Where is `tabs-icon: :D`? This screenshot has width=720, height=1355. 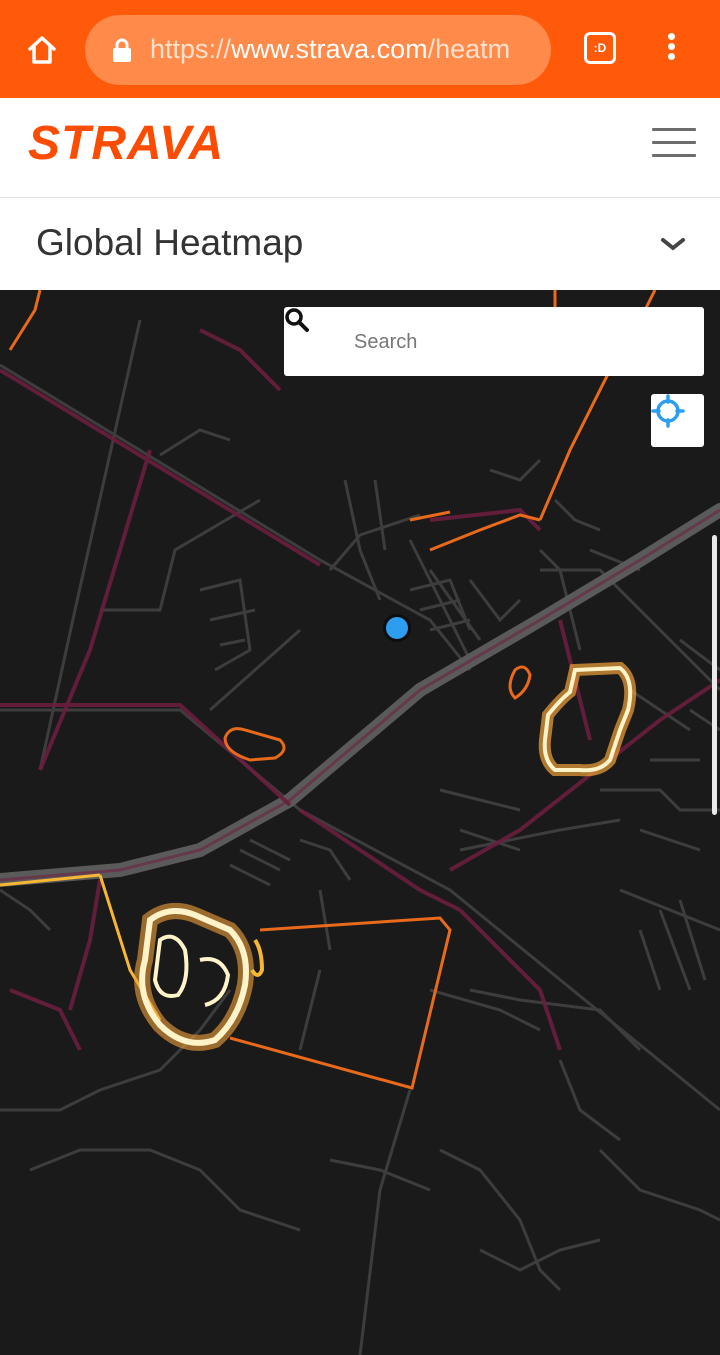
tabs-icon: :D is located at coordinates (600, 48).